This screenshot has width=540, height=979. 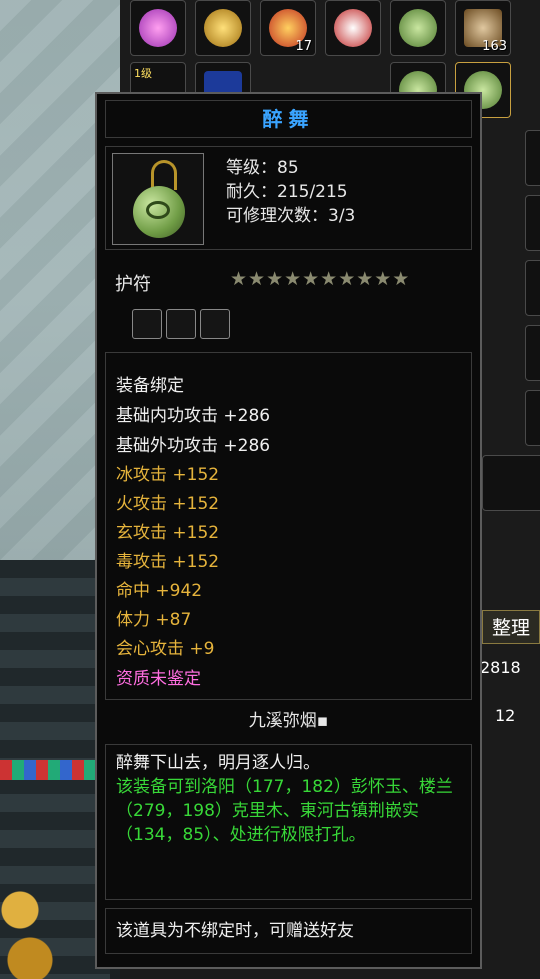 What do you see at coordinates (511, 483) in the screenshot?
I see `inventory-slot-locked` at bounding box center [511, 483].